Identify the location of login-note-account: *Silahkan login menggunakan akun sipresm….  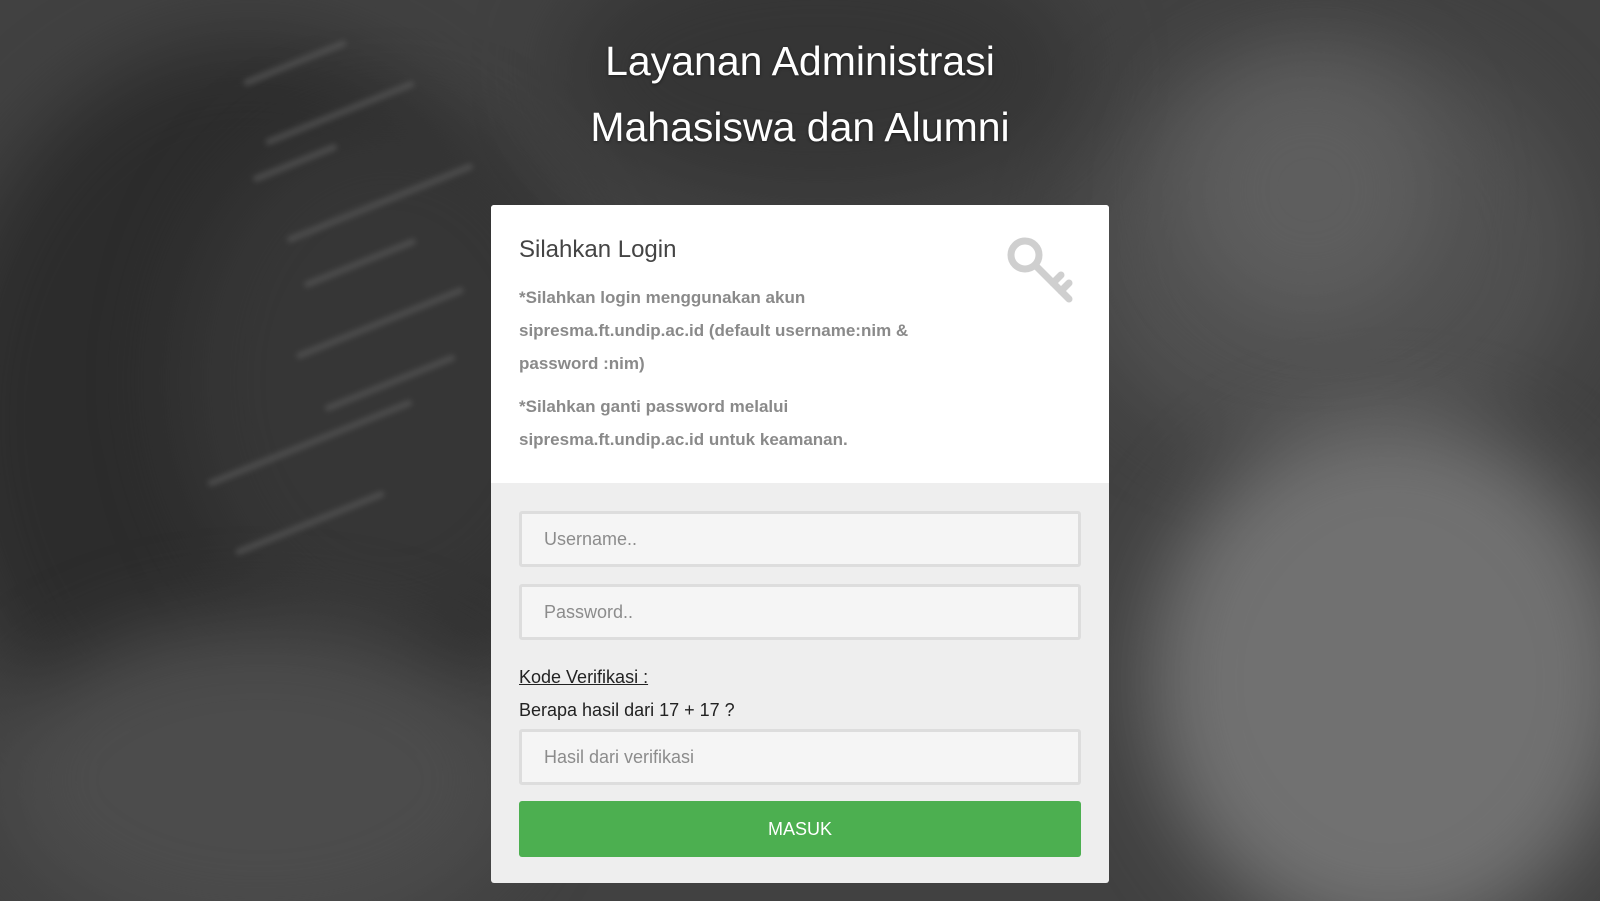
(714, 330).